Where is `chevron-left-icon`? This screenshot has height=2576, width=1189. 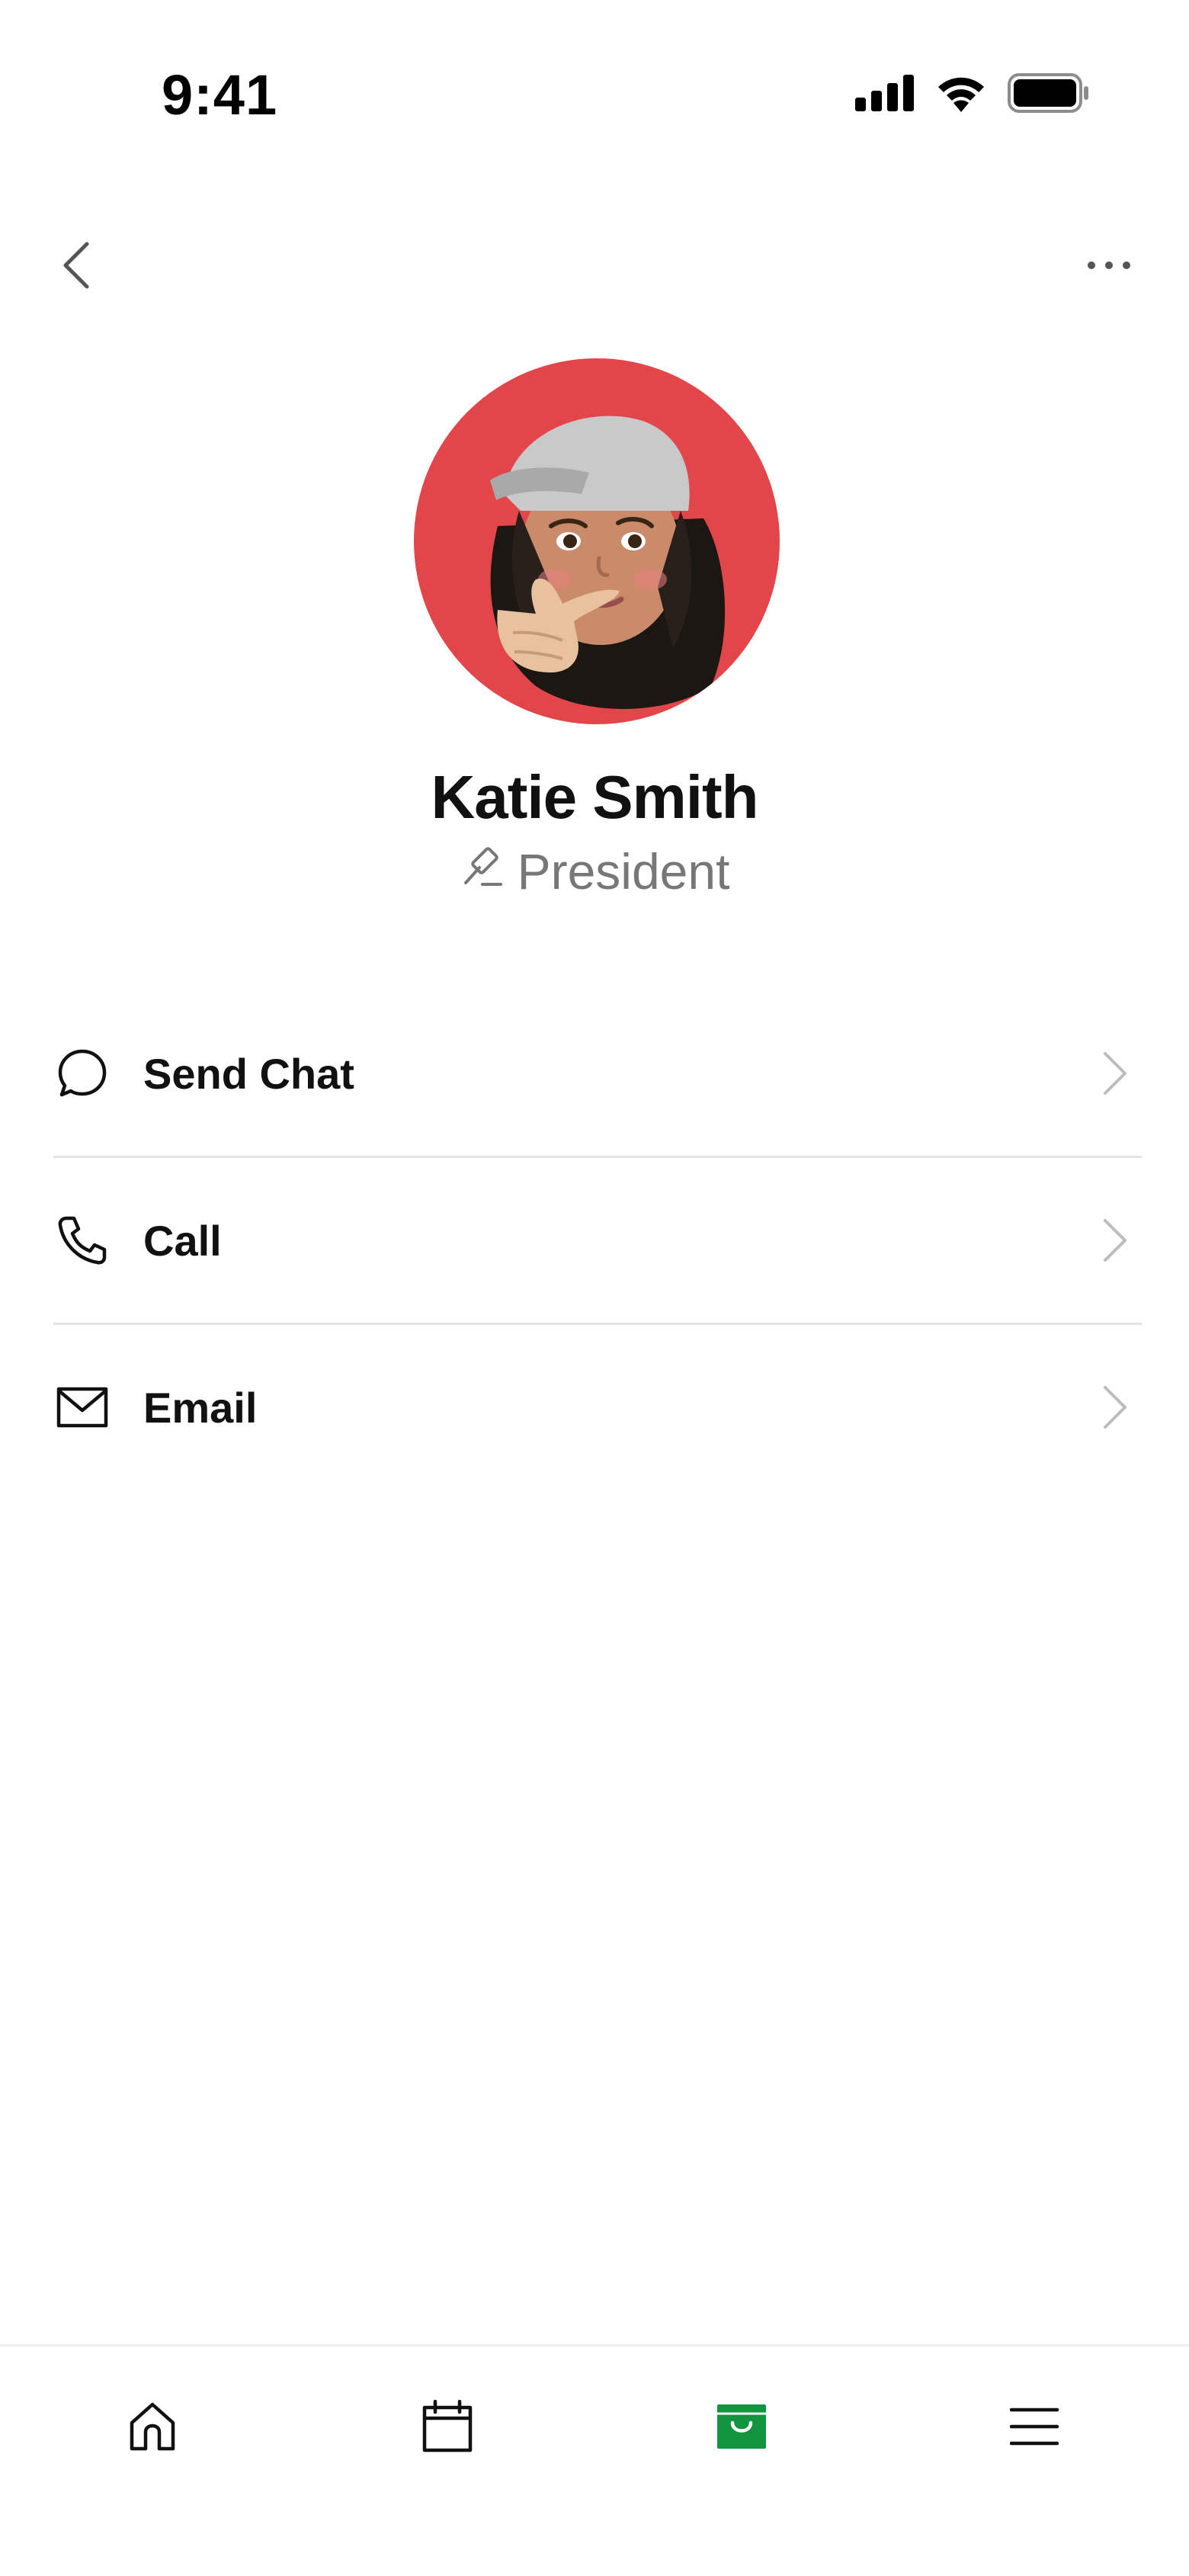
chevron-left-icon is located at coordinates (76, 267).